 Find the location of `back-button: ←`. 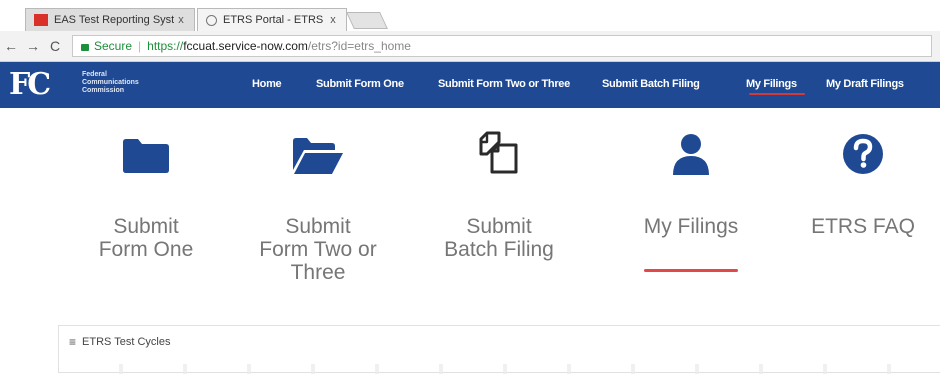

back-button: ← is located at coordinates (11, 46).